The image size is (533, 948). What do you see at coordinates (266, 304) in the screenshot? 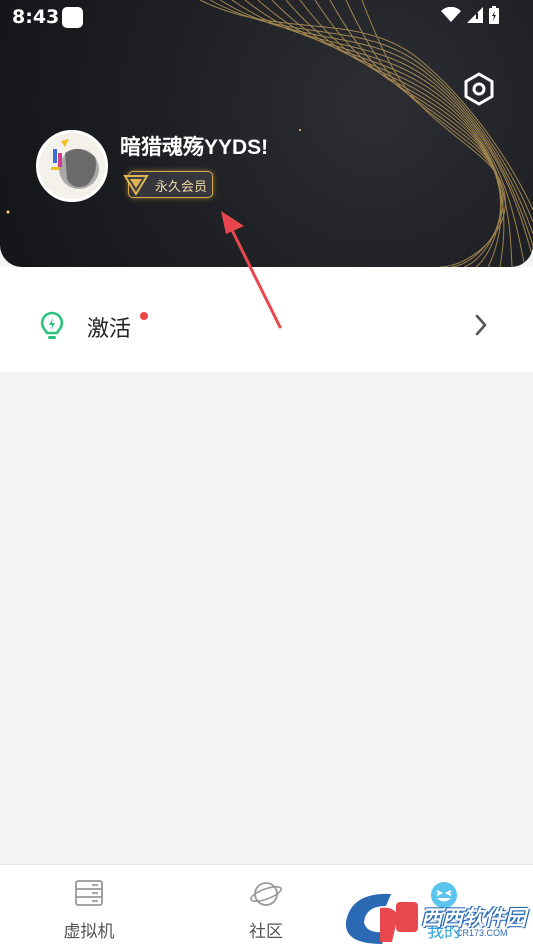
I see `menu-item-activate: 激活` at bounding box center [266, 304].